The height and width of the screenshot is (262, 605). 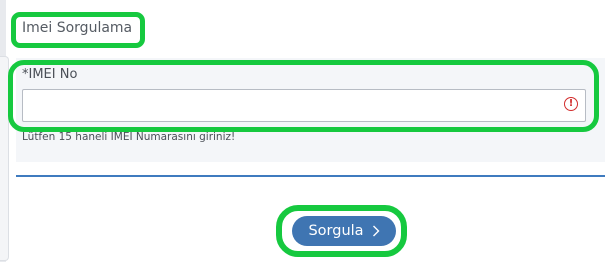 I want to click on sorgula-button-label: Sorgula, so click(x=336, y=231).